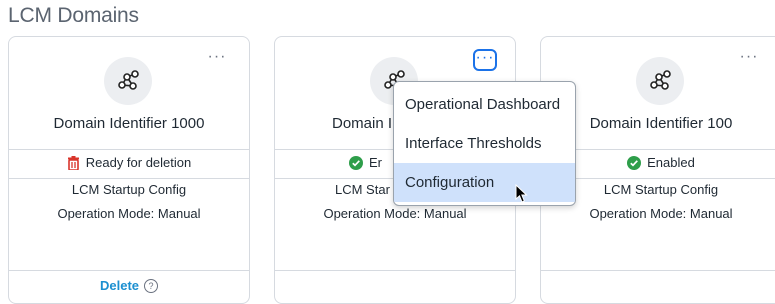 This screenshot has width=775, height=304. I want to click on delete-link: Delete, so click(119, 285).